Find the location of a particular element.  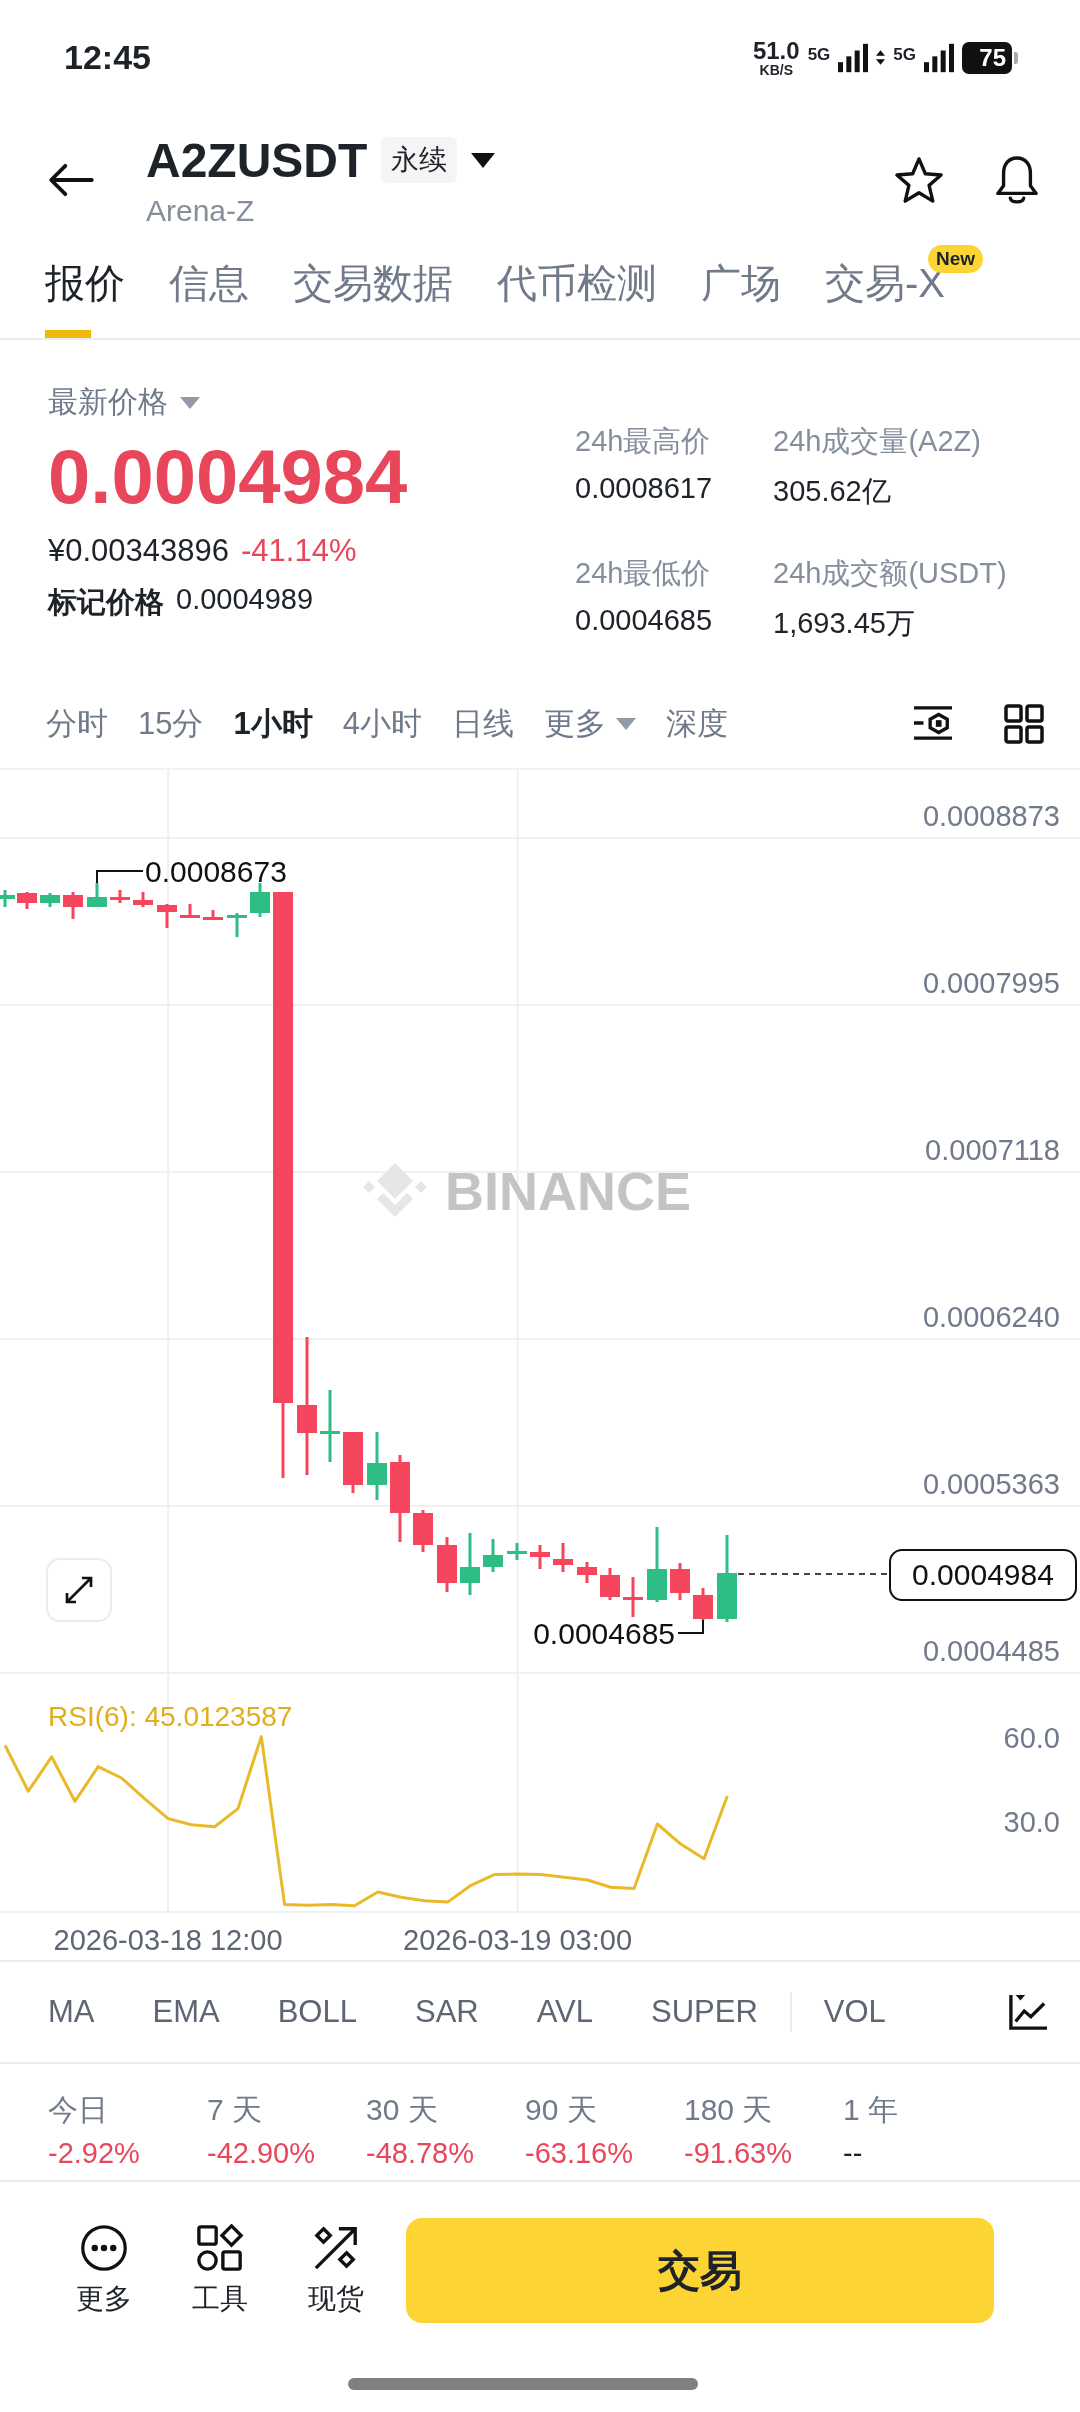

tab: 广场 is located at coordinates (741, 276).